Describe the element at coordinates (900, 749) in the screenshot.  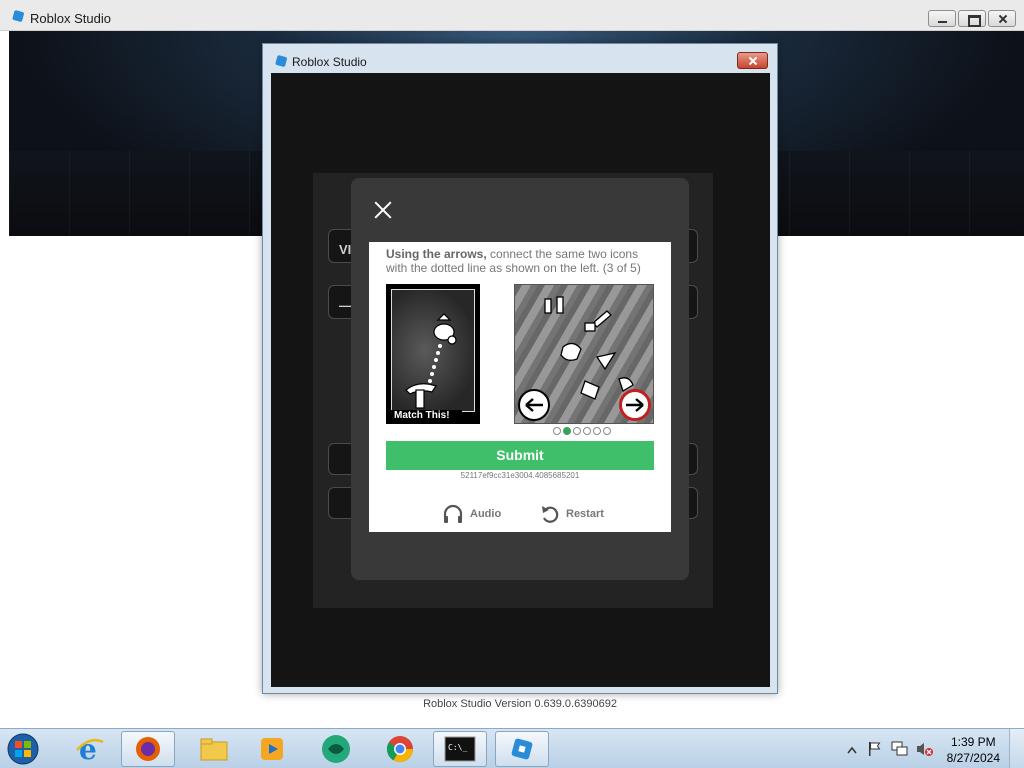
I see `network-icon` at that location.